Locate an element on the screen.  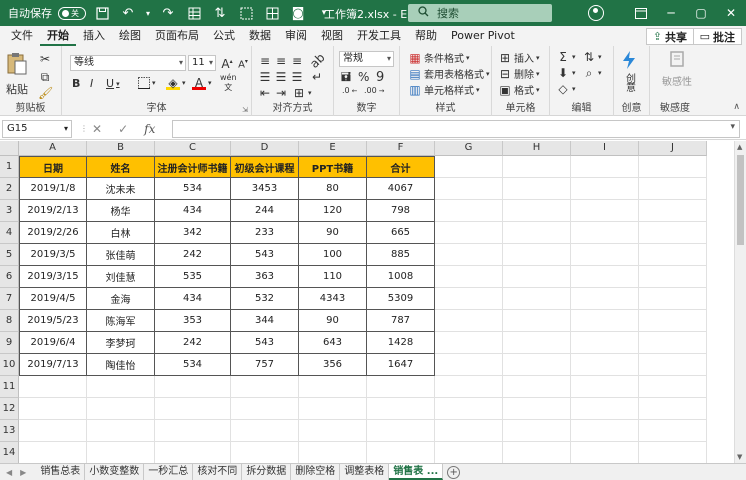
row-header: 6 is located at coordinates (9, 277).